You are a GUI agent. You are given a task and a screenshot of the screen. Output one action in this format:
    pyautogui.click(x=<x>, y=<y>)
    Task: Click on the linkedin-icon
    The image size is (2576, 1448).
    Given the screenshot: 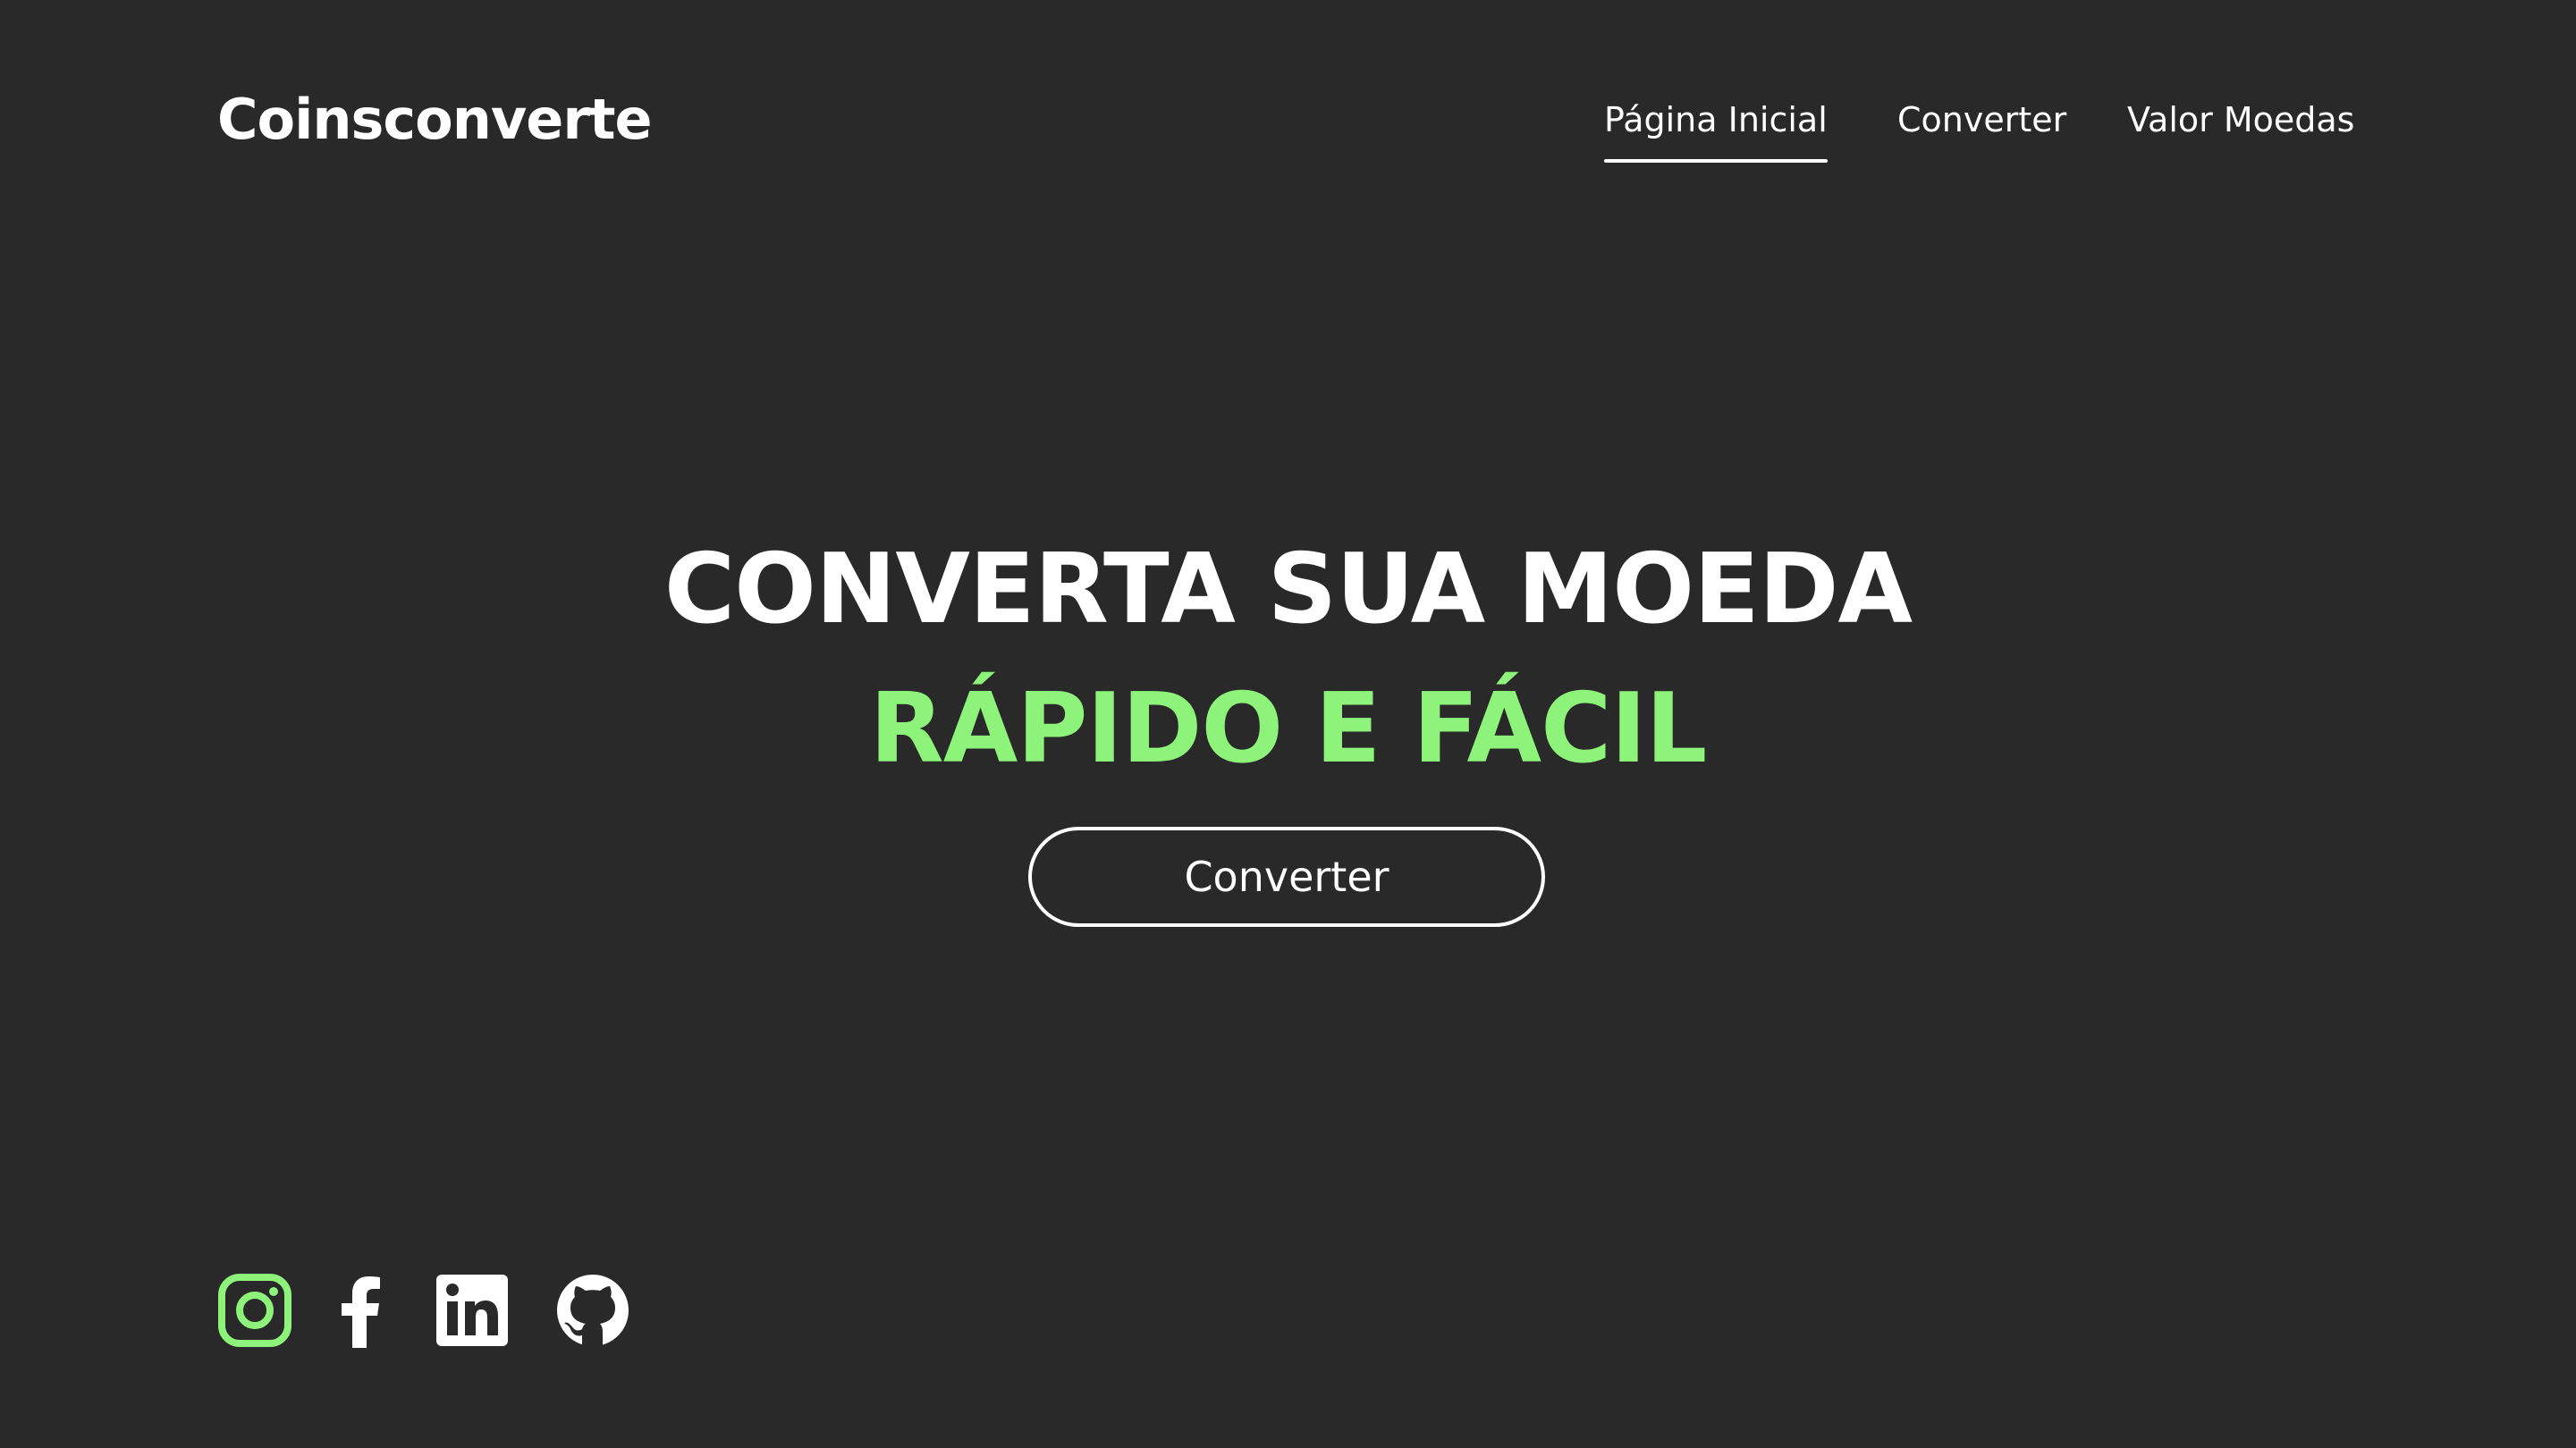 What is the action you would take?
    pyautogui.click(x=472, y=1310)
    